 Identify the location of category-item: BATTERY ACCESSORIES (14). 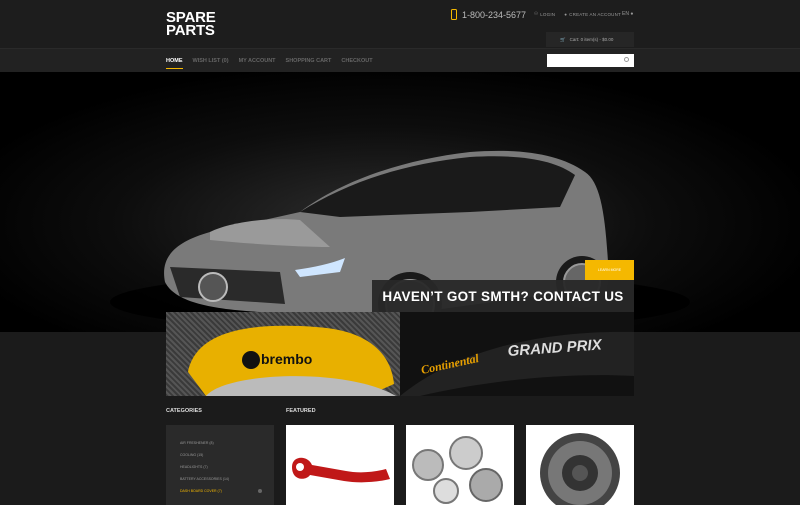
(204, 479).